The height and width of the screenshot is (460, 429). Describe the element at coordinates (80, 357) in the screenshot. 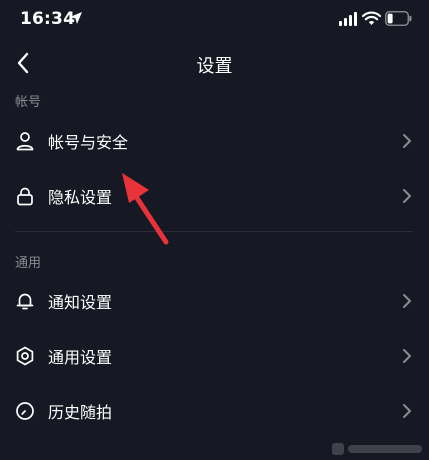

I see `settings-item-label: 通用设置` at that location.